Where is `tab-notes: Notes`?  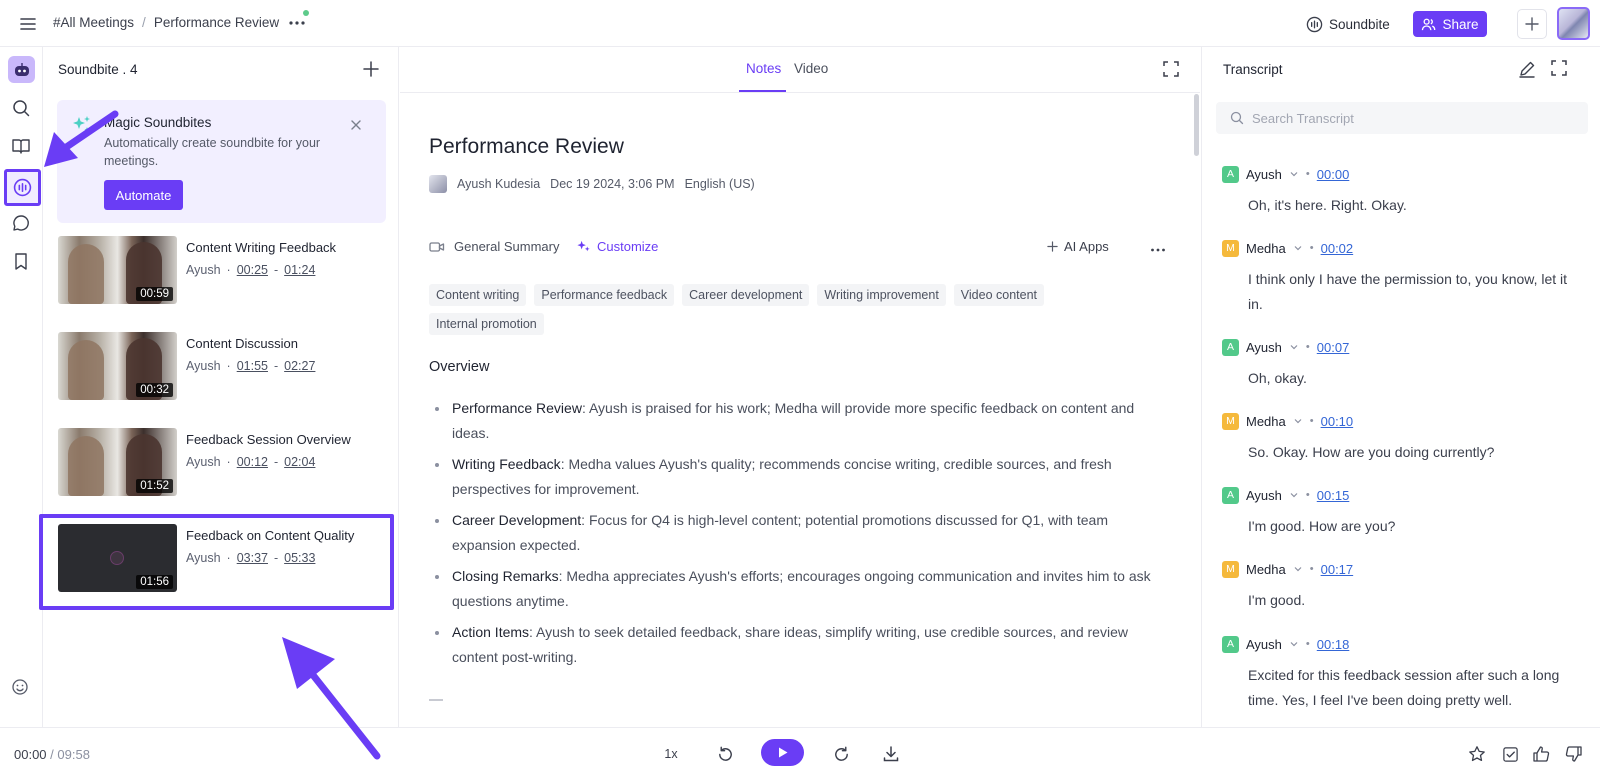
tab-notes: Notes is located at coordinates (763, 68).